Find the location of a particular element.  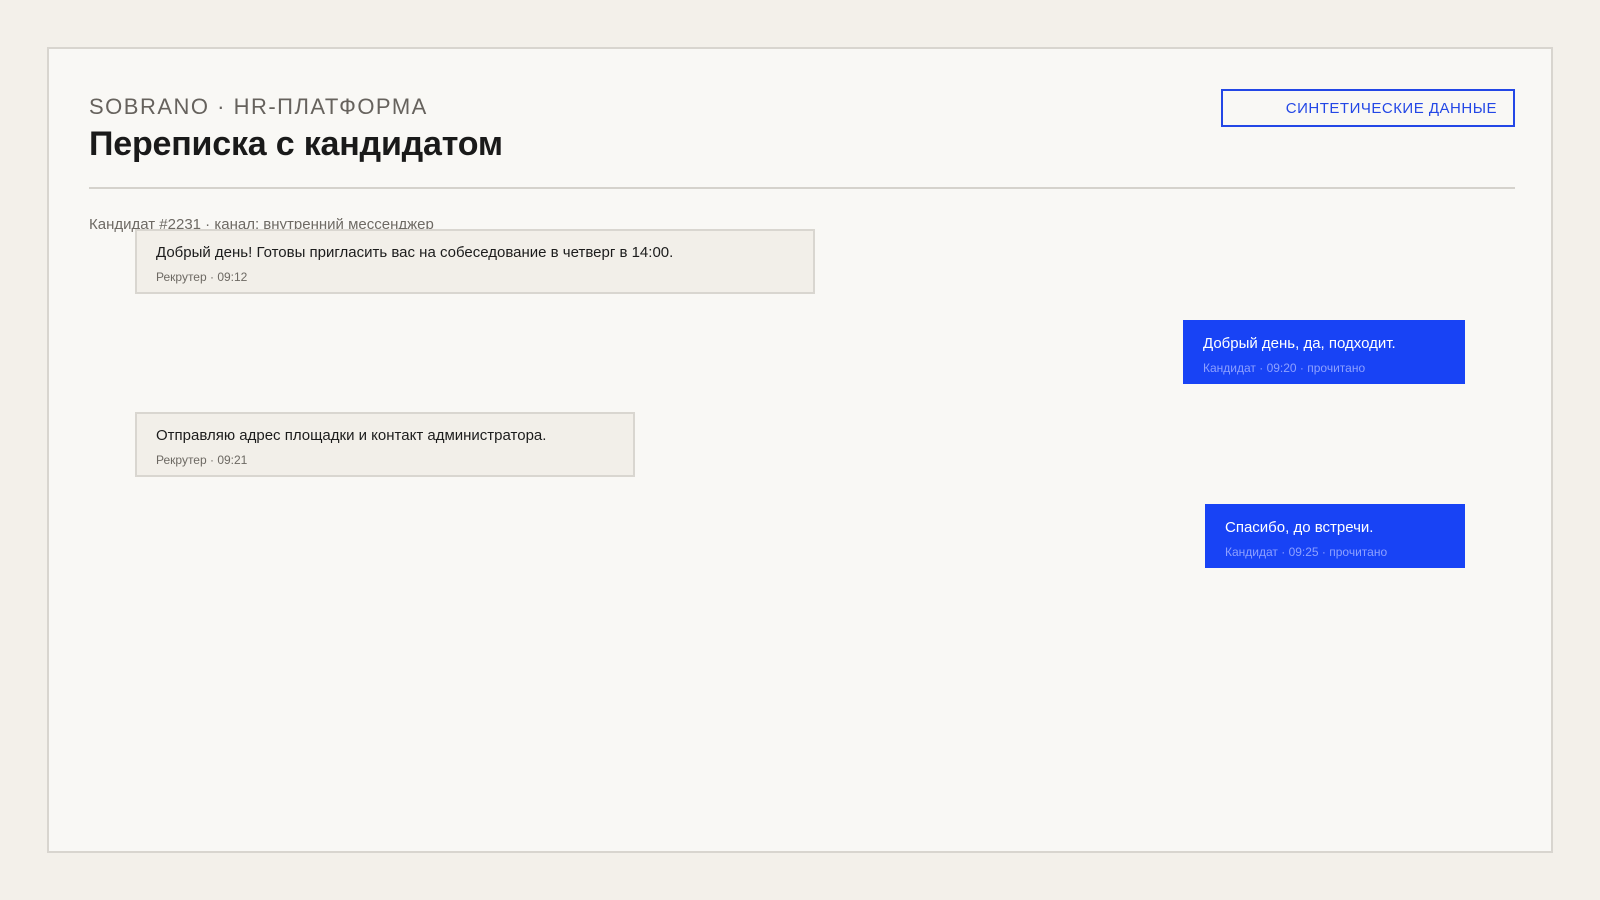

message-text: Добрый день, да, подходит. is located at coordinates (1299, 343).